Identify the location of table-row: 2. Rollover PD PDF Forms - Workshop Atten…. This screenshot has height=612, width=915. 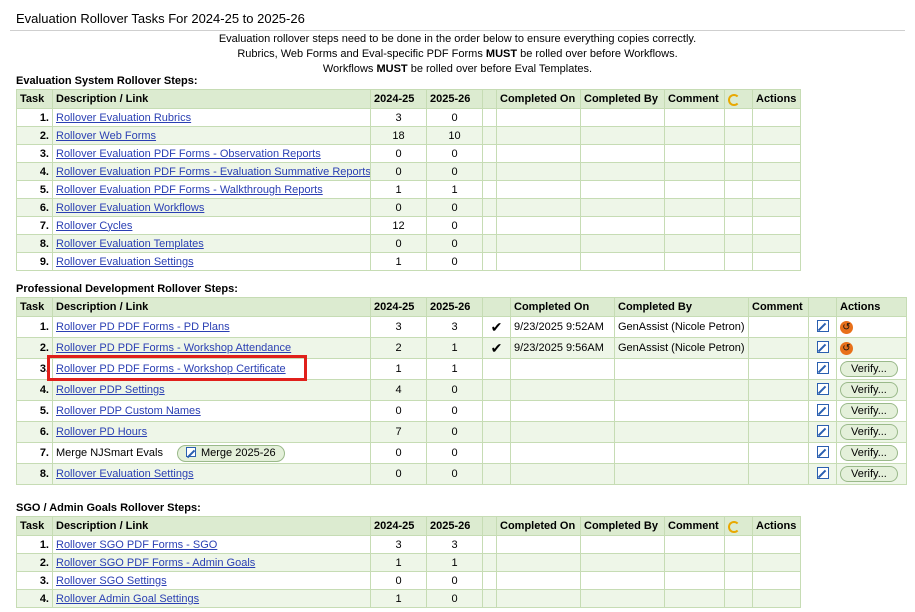
(461, 348).